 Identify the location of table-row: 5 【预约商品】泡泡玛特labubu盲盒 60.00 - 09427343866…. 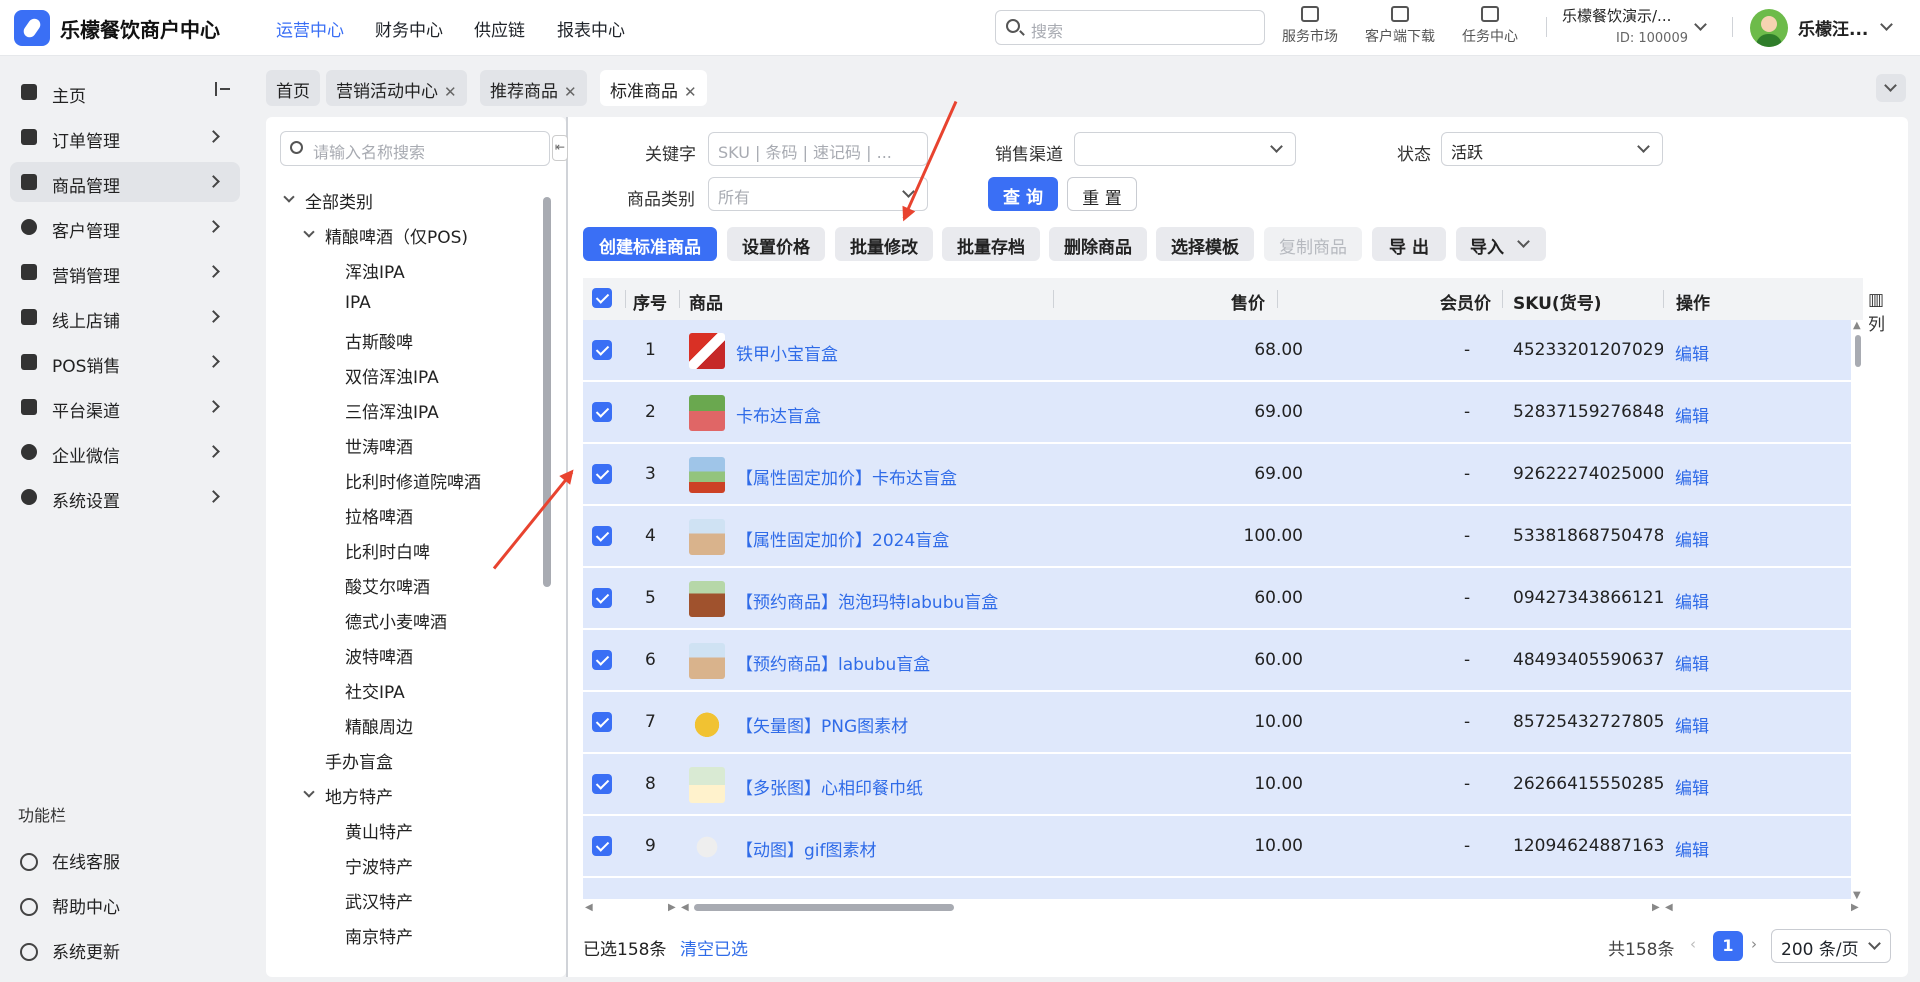
(1217, 598).